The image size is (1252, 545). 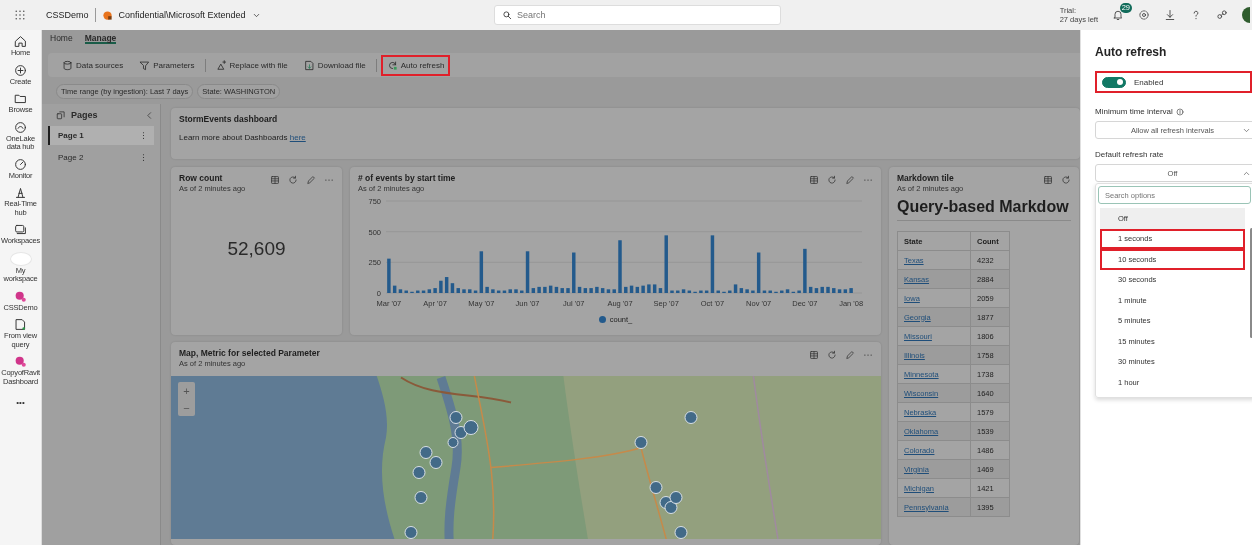 What do you see at coordinates (251, 65) in the screenshot?
I see `toolbar-button: Replace with file` at bounding box center [251, 65].